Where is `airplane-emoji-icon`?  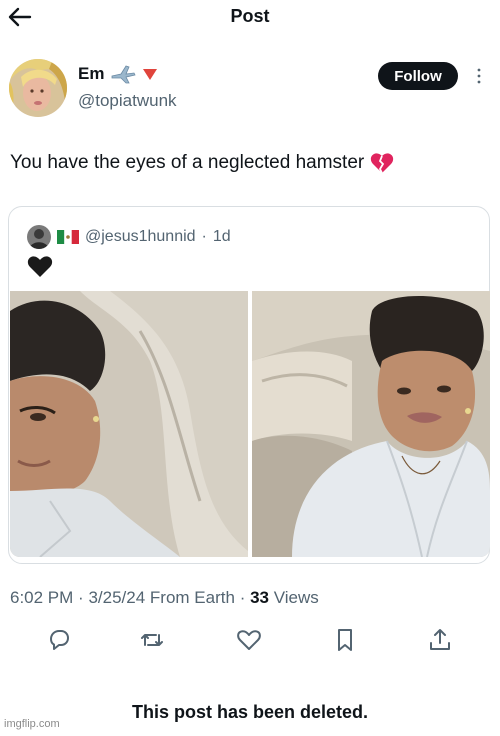 airplane-emoji-icon is located at coordinates (124, 74).